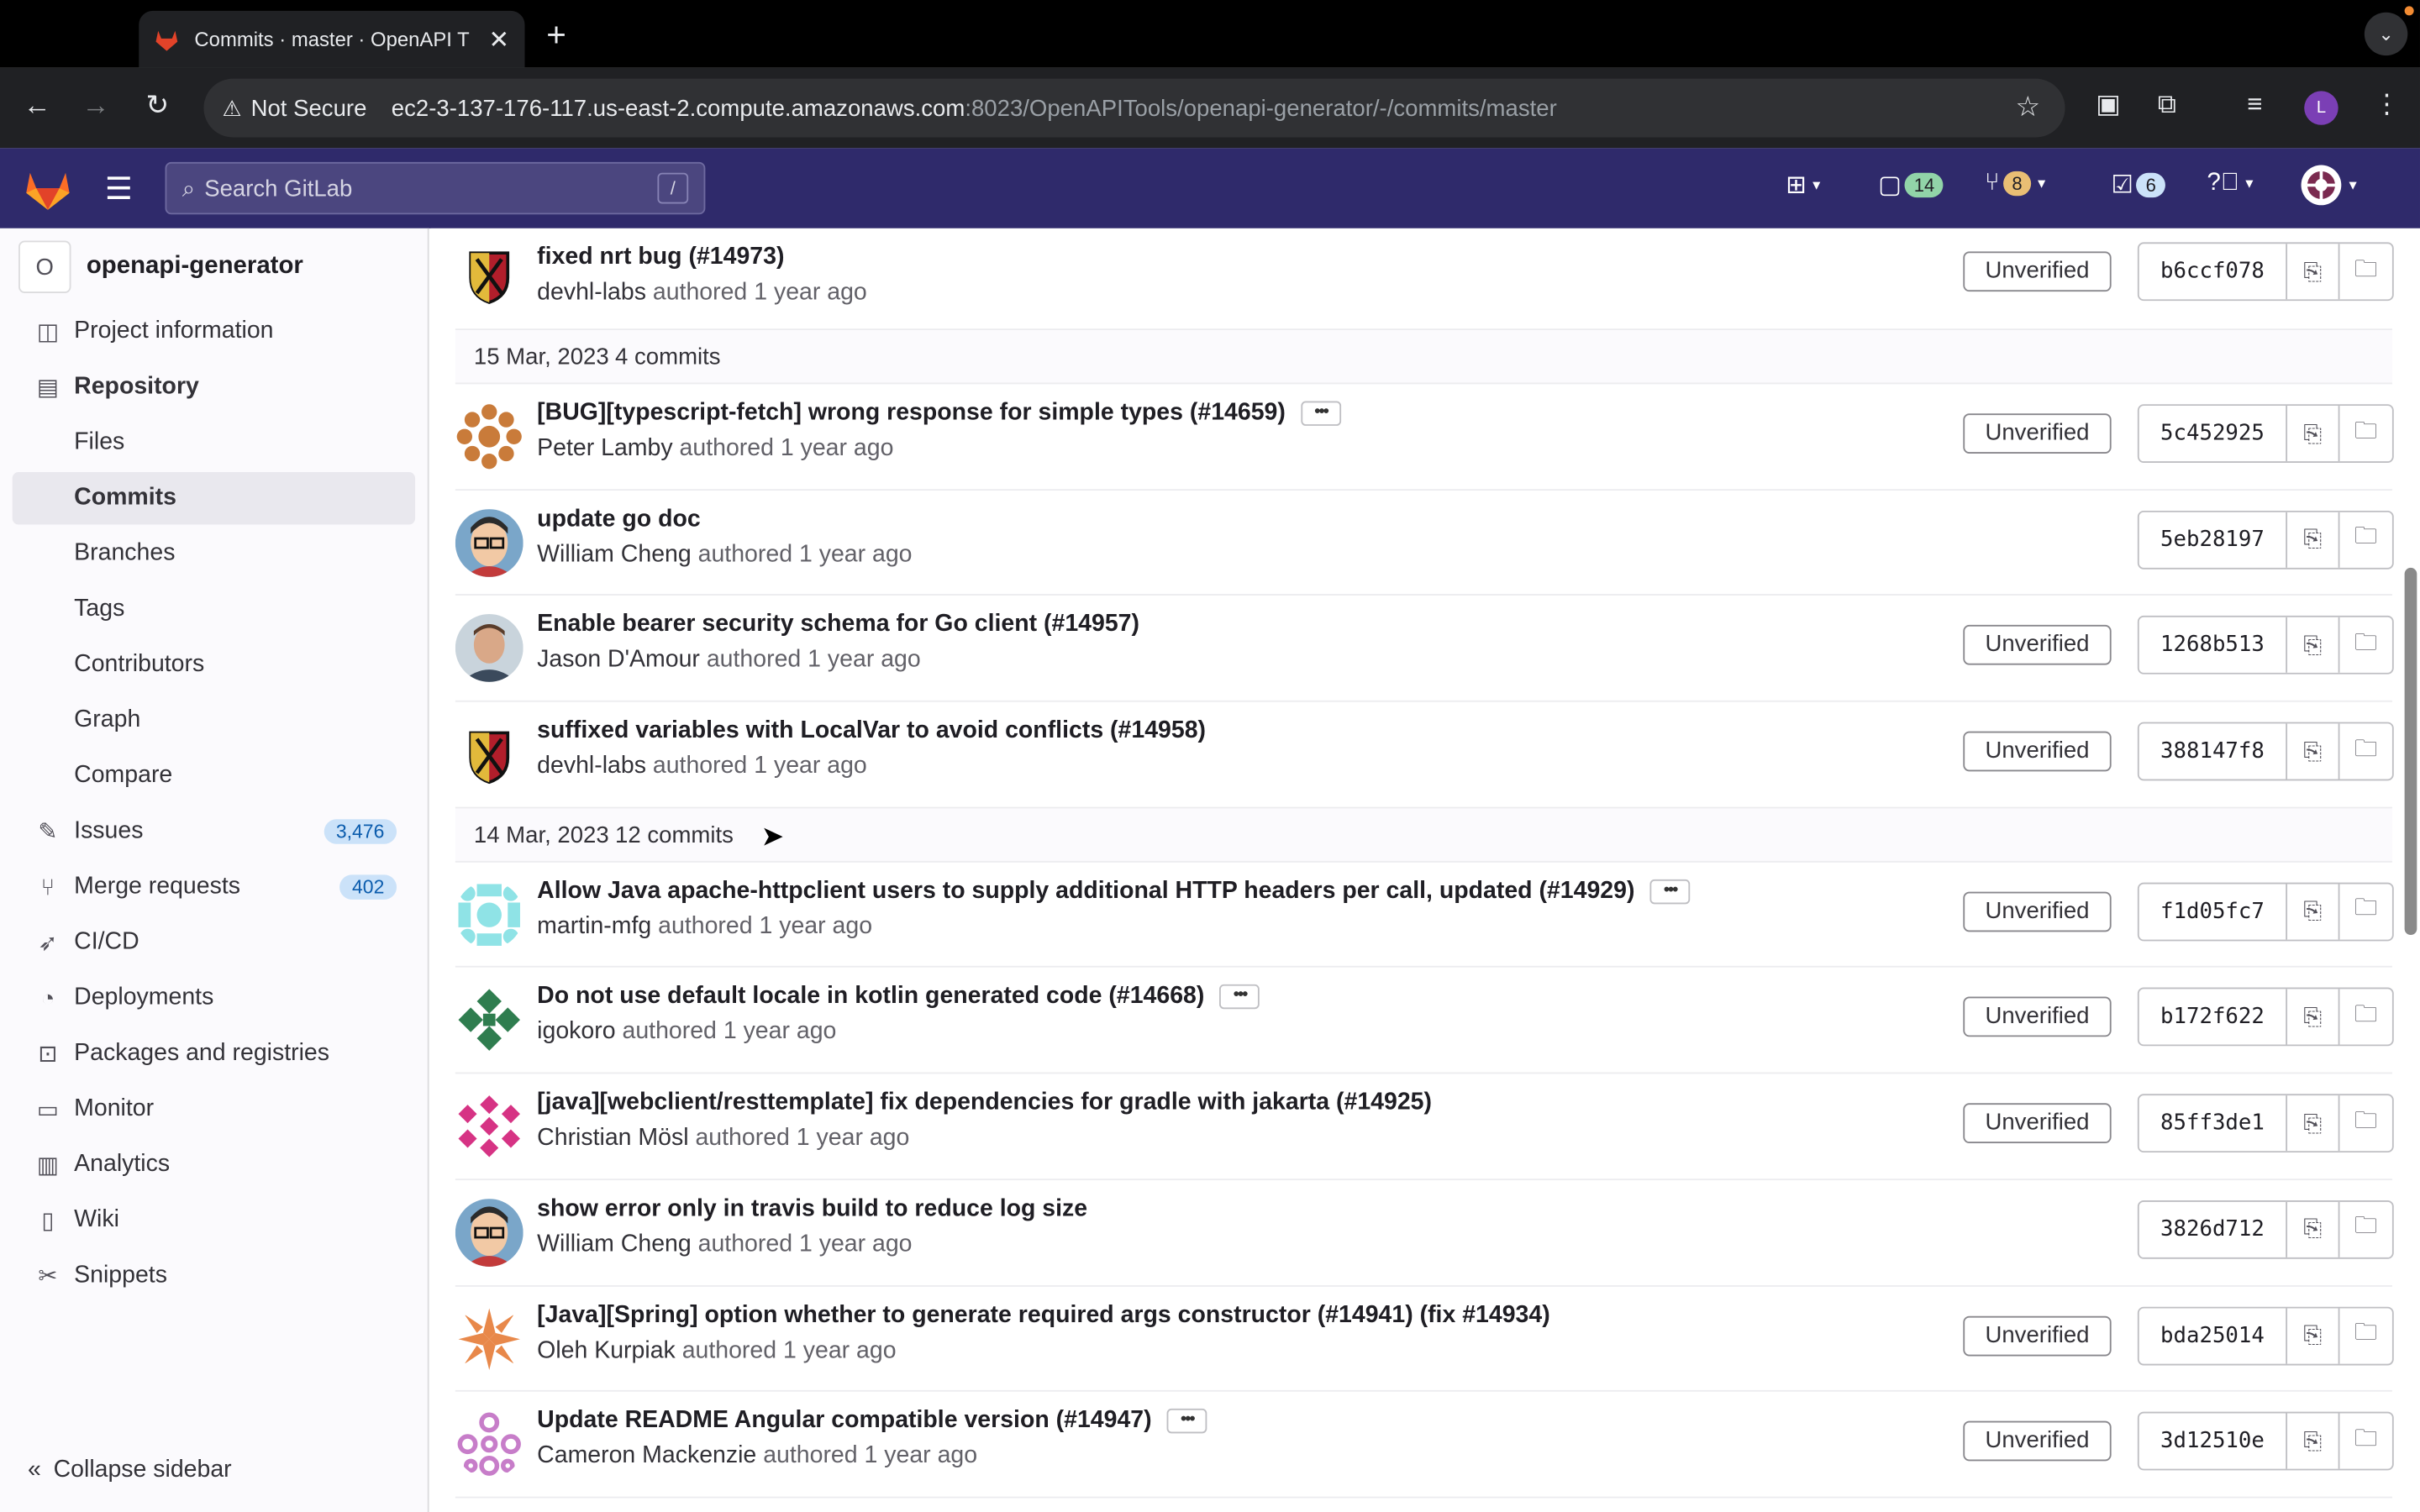  Describe the element at coordinates (214, 387) in the screenshot. I see `sidebar-item-repository: ▤ Repository` at that location.